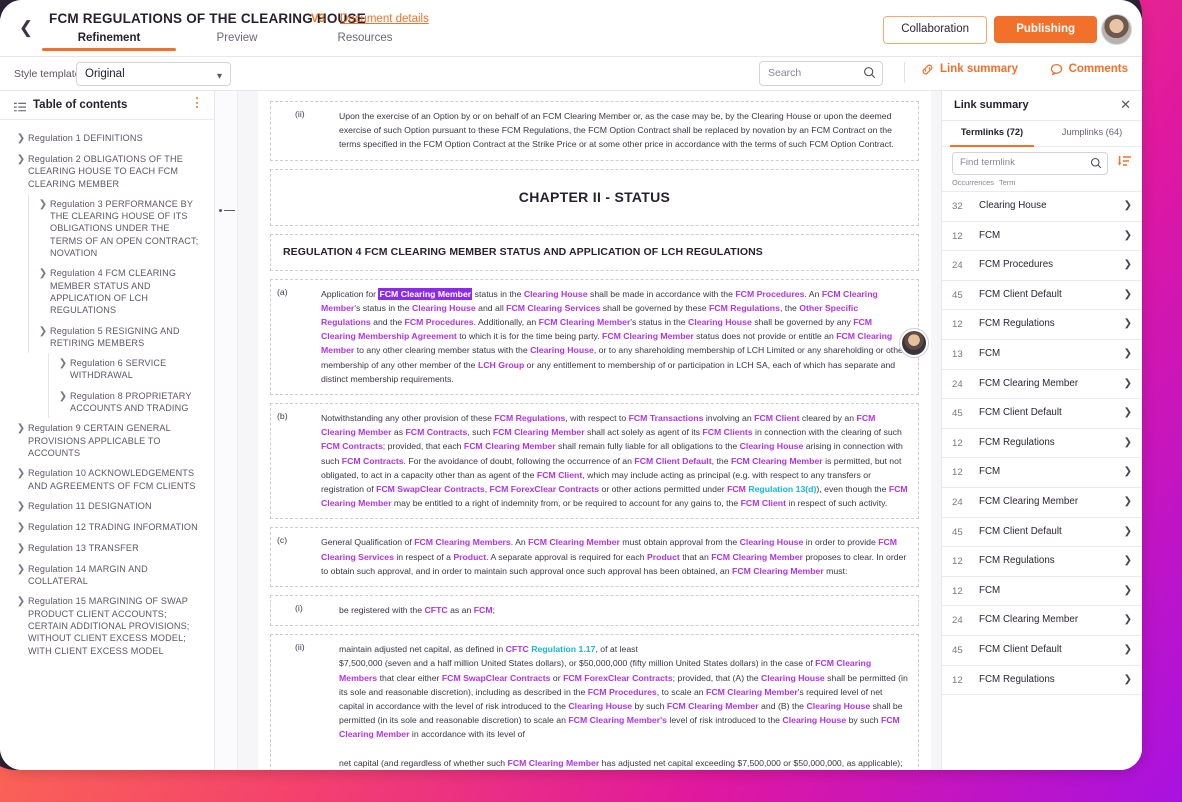  Describe the element at coordinates (821, 73) in the screenshot. I see `search-input: Search` at that location.